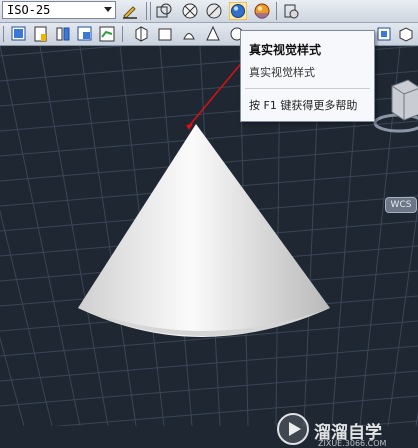  I want to click on play-logo-icon, so click(293, 429).